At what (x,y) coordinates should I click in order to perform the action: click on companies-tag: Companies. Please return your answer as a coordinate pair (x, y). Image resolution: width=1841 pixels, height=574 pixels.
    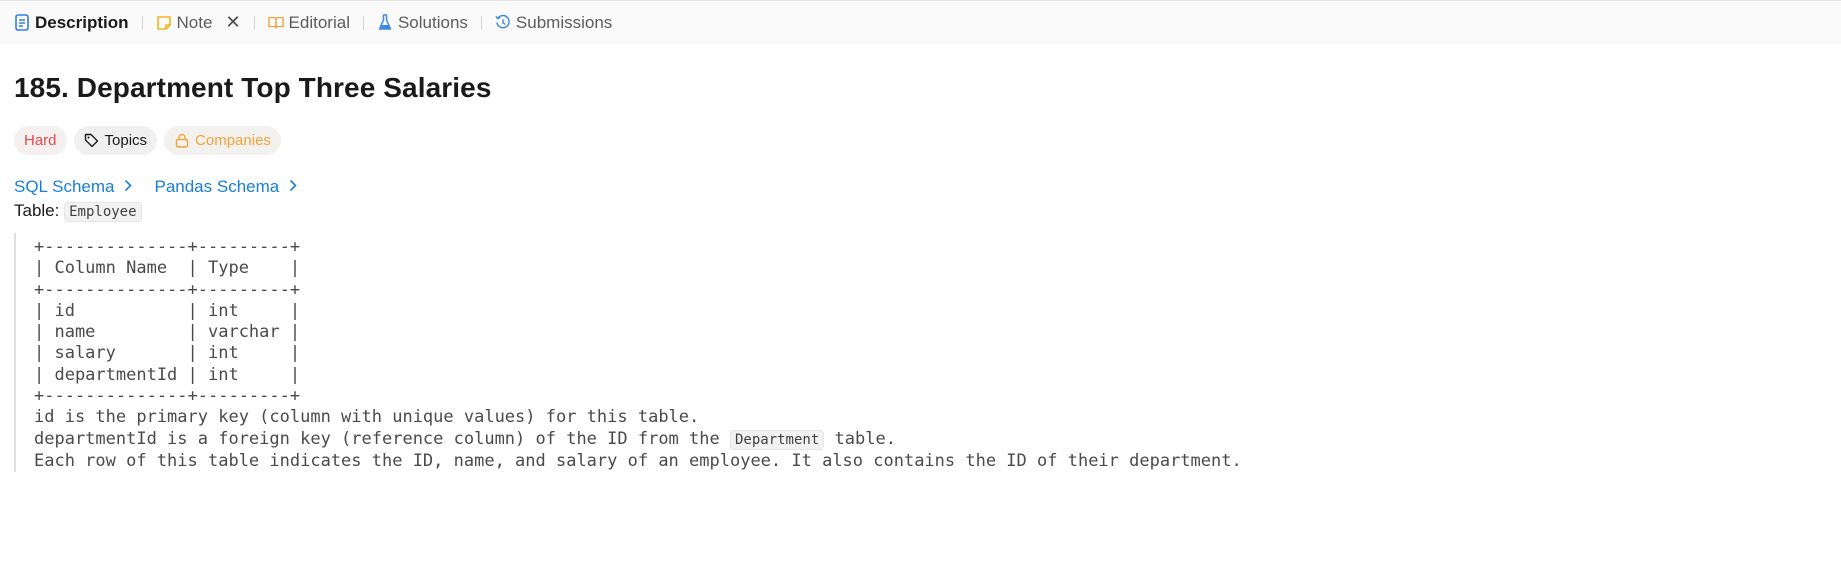
    Looking at the image, I should click on (222, 140).